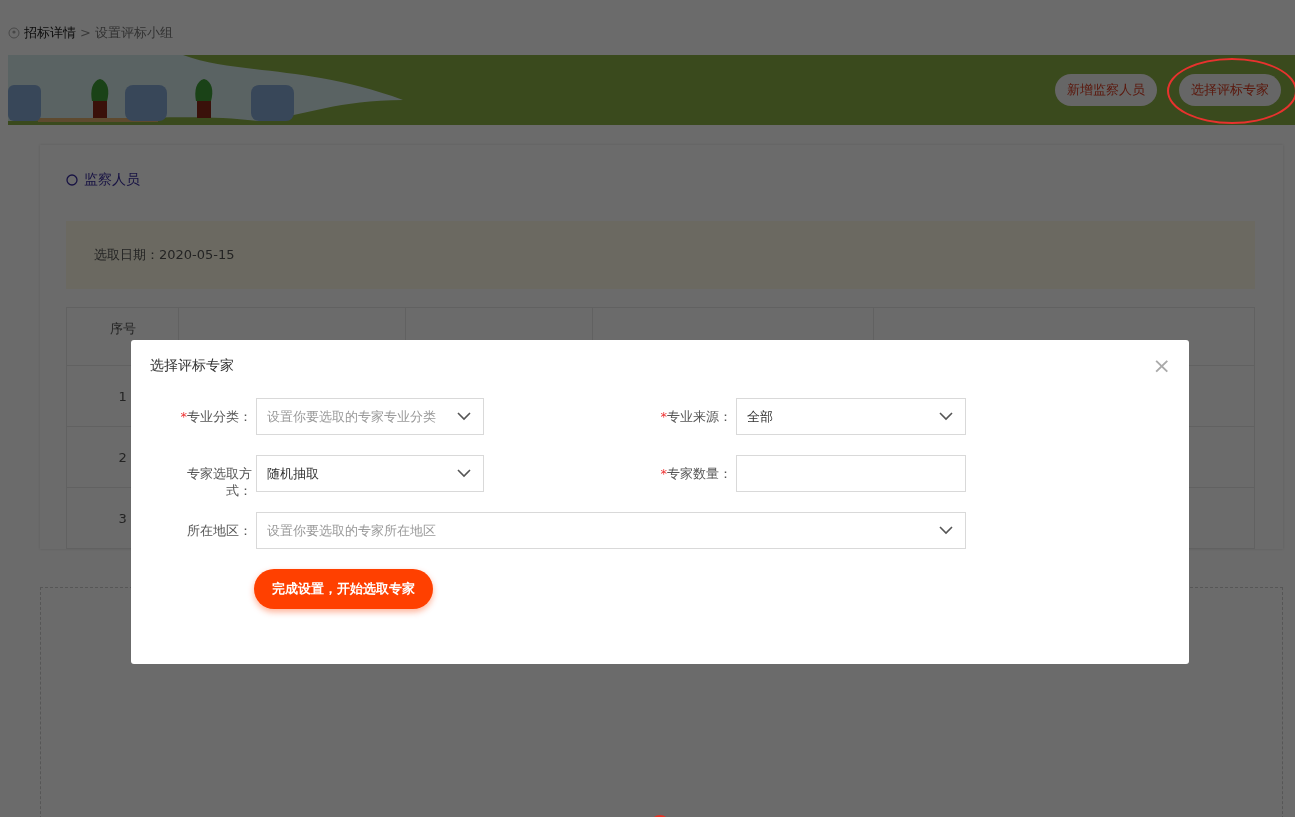 Image resolution: width=1295 pixels, height=817 pixels. What do you see at coordinates (219, 530) in the screenshot?
I see `field-label: 所在地区：` at bounding box center [219, 530].